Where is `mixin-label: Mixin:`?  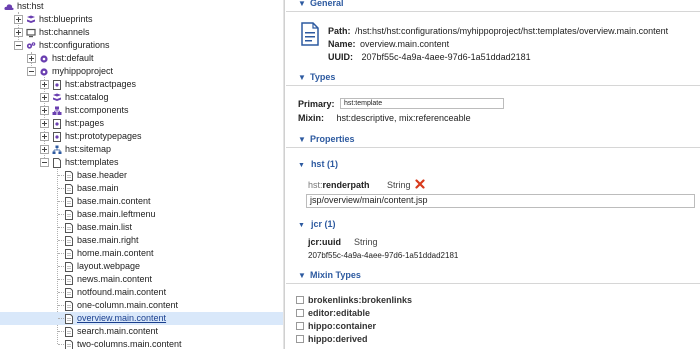
mixin-label: Mixin: is located at coordinates (311, 118).